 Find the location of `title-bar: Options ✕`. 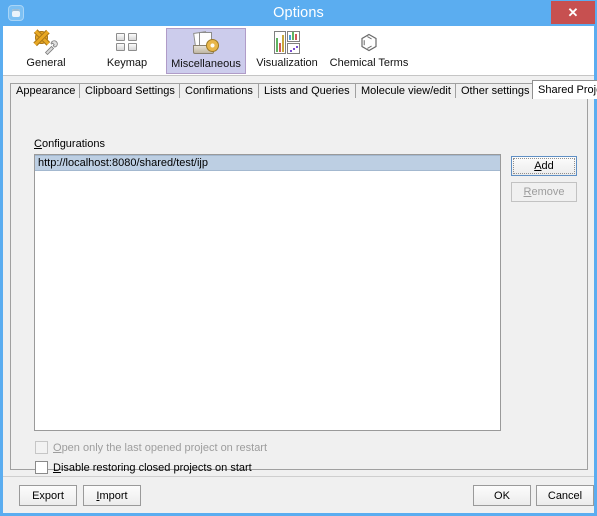

title-bar: Options ✕ is located at coordinates (298, 13).